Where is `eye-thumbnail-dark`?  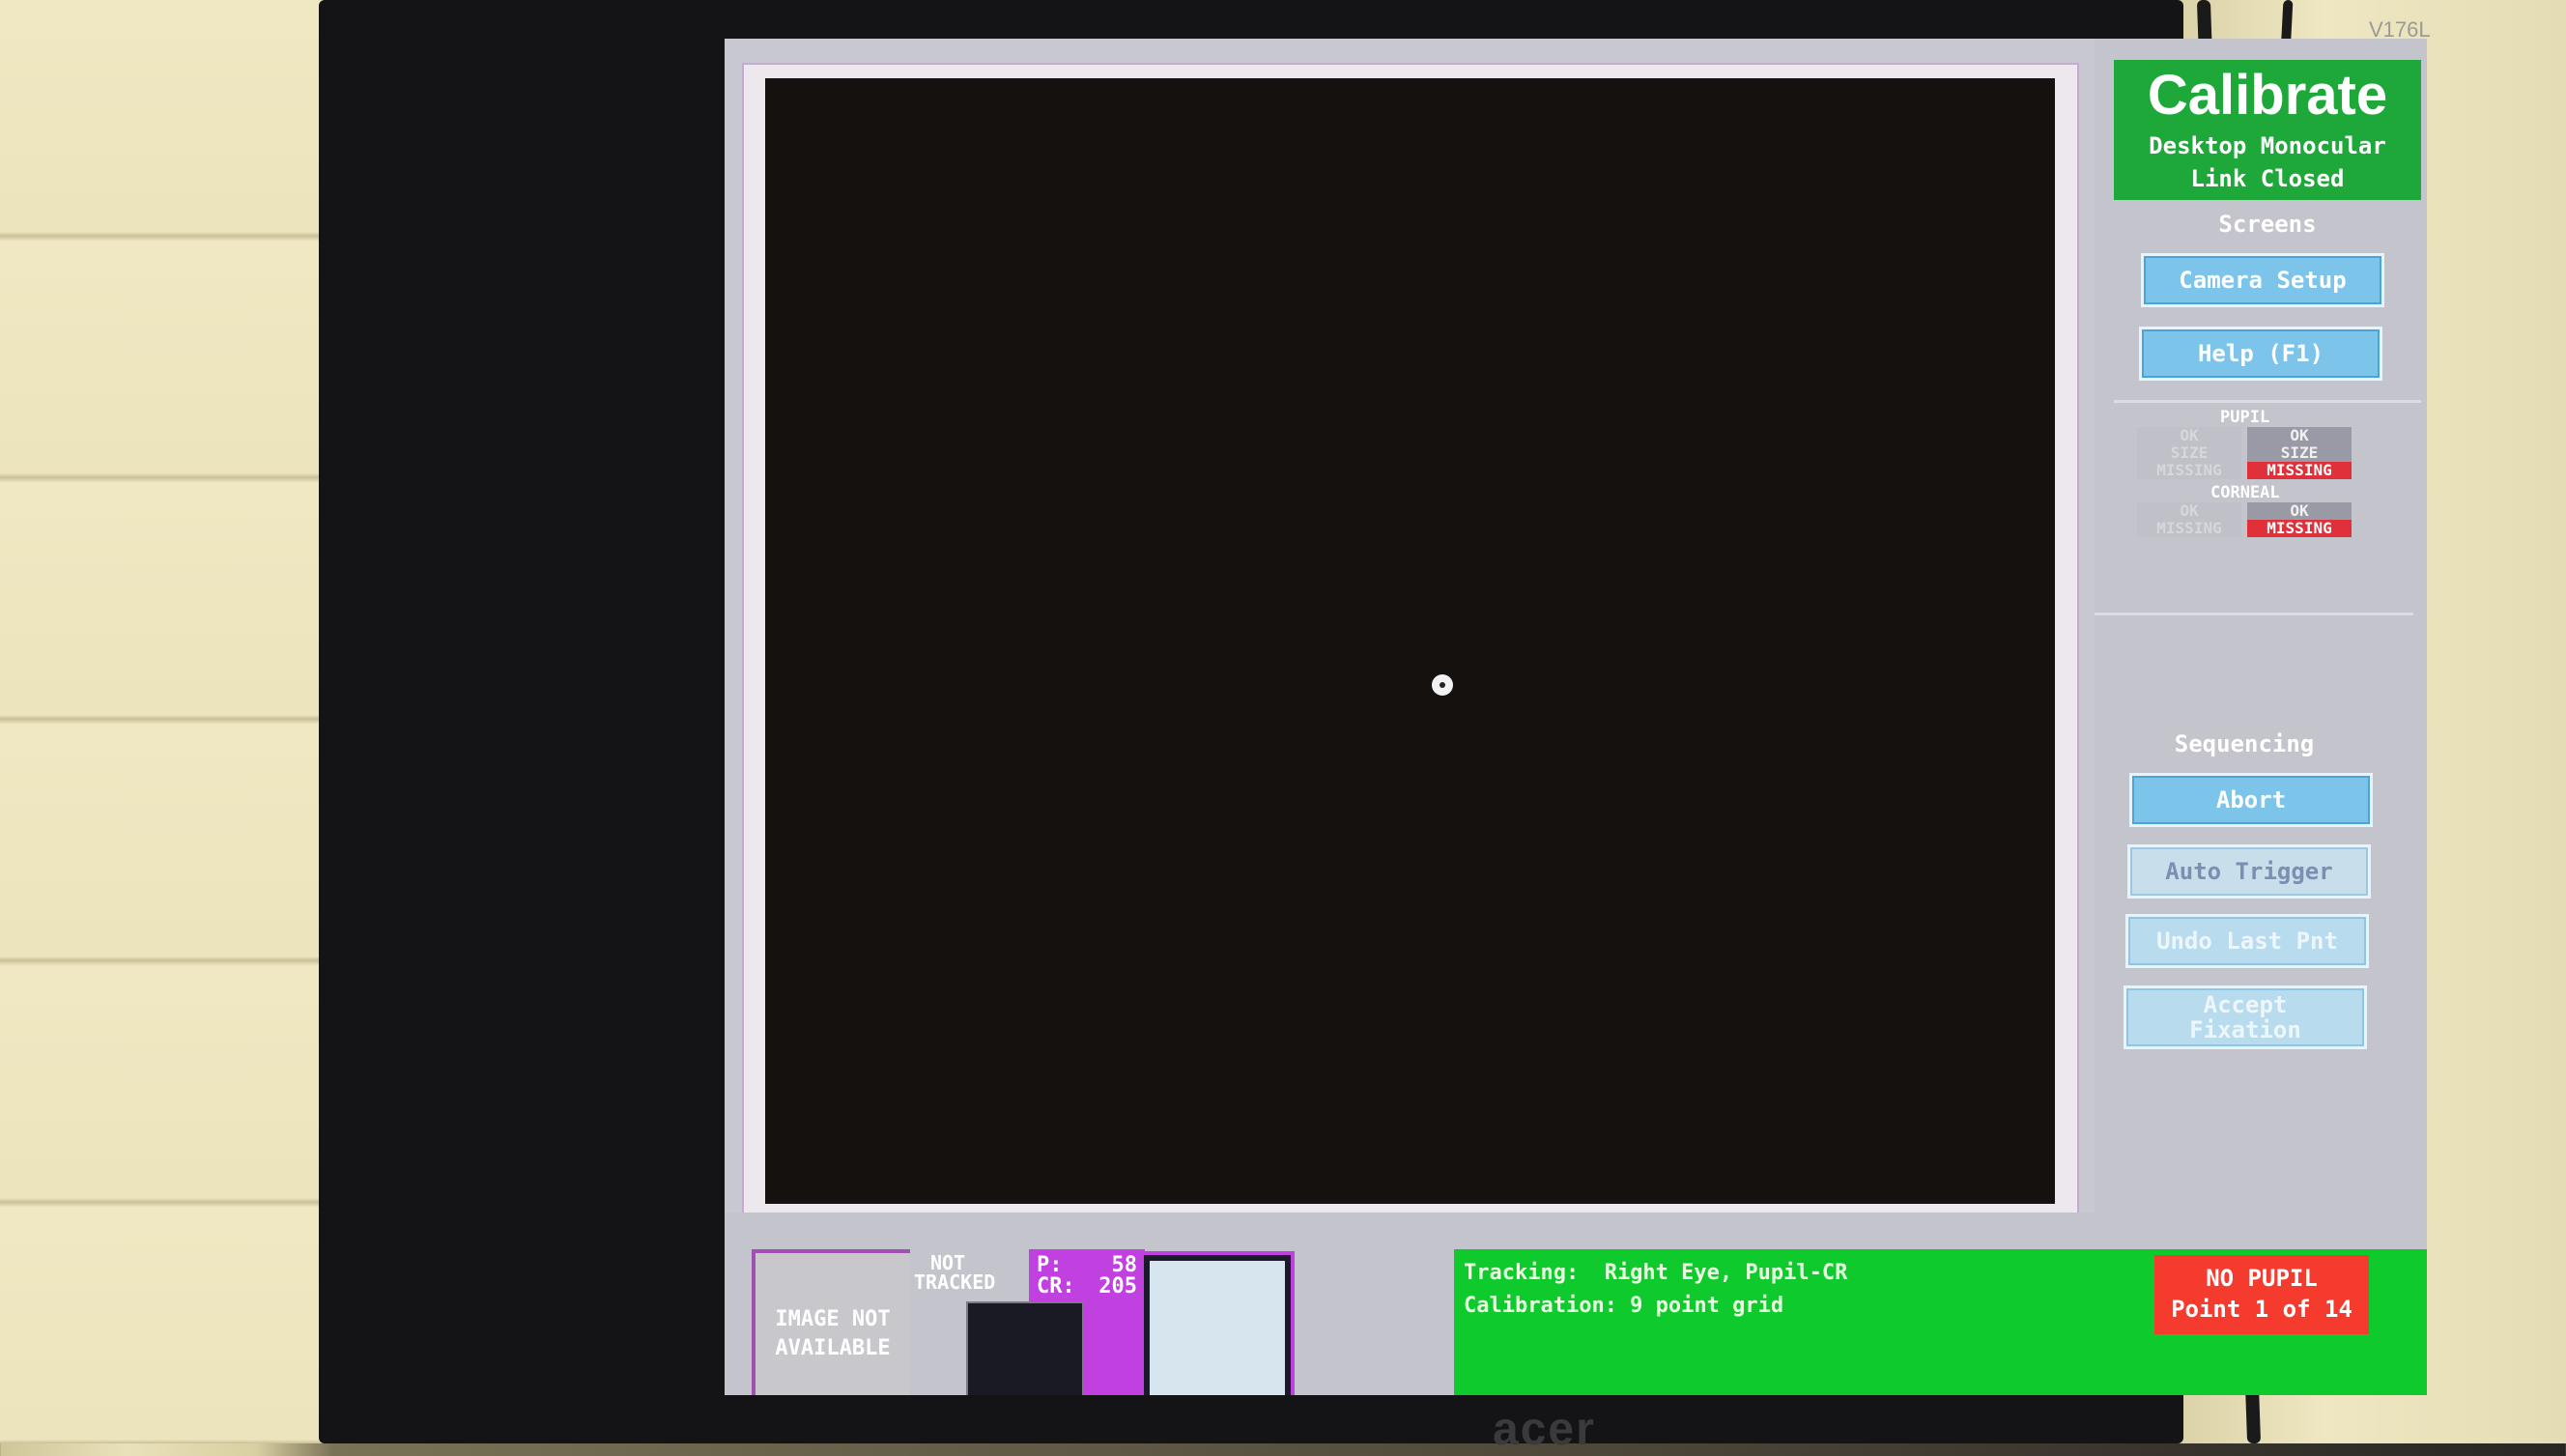 eye-thumbnail-dark is located at coordinates (1025, 1348).